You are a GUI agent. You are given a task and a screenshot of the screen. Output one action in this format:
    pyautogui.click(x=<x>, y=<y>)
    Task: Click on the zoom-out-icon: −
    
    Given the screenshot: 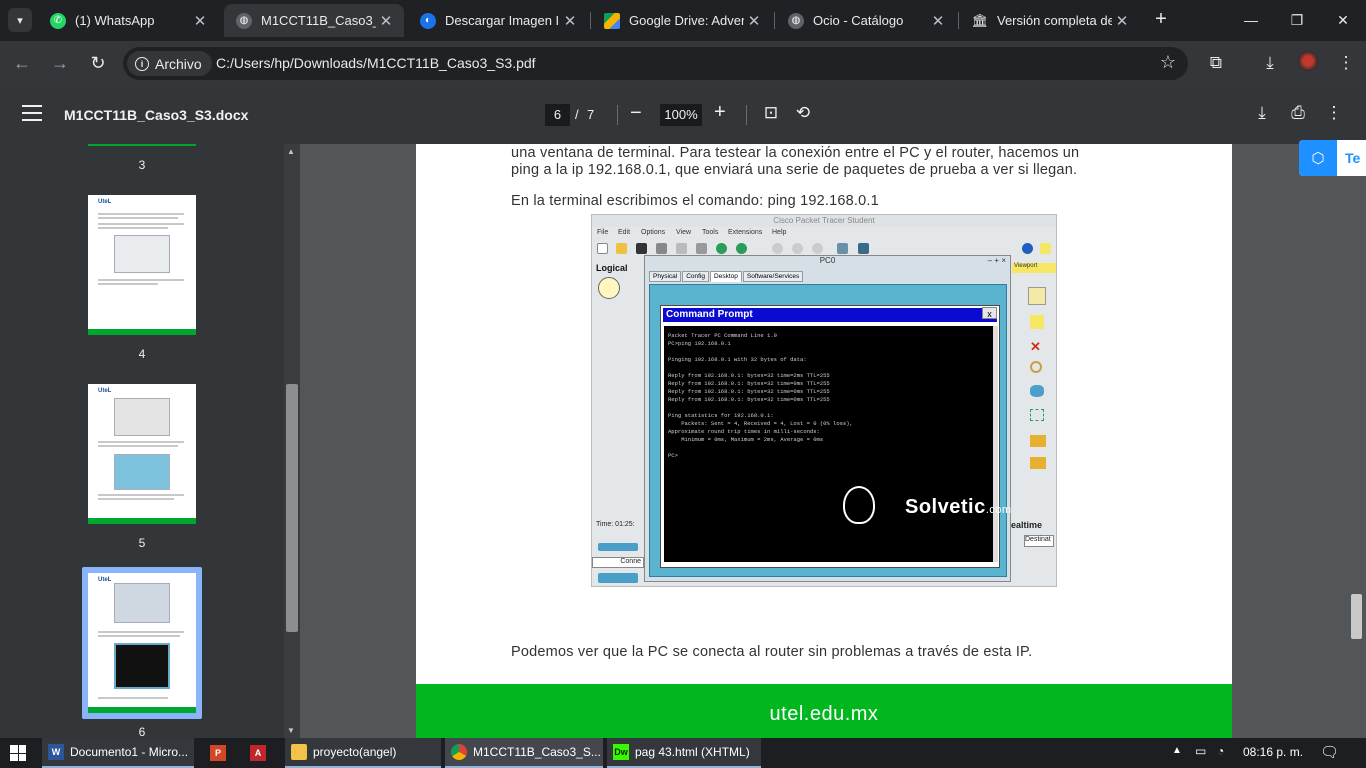 What is the action you would take?
    pyautogui.click(x=636, y=113)
    